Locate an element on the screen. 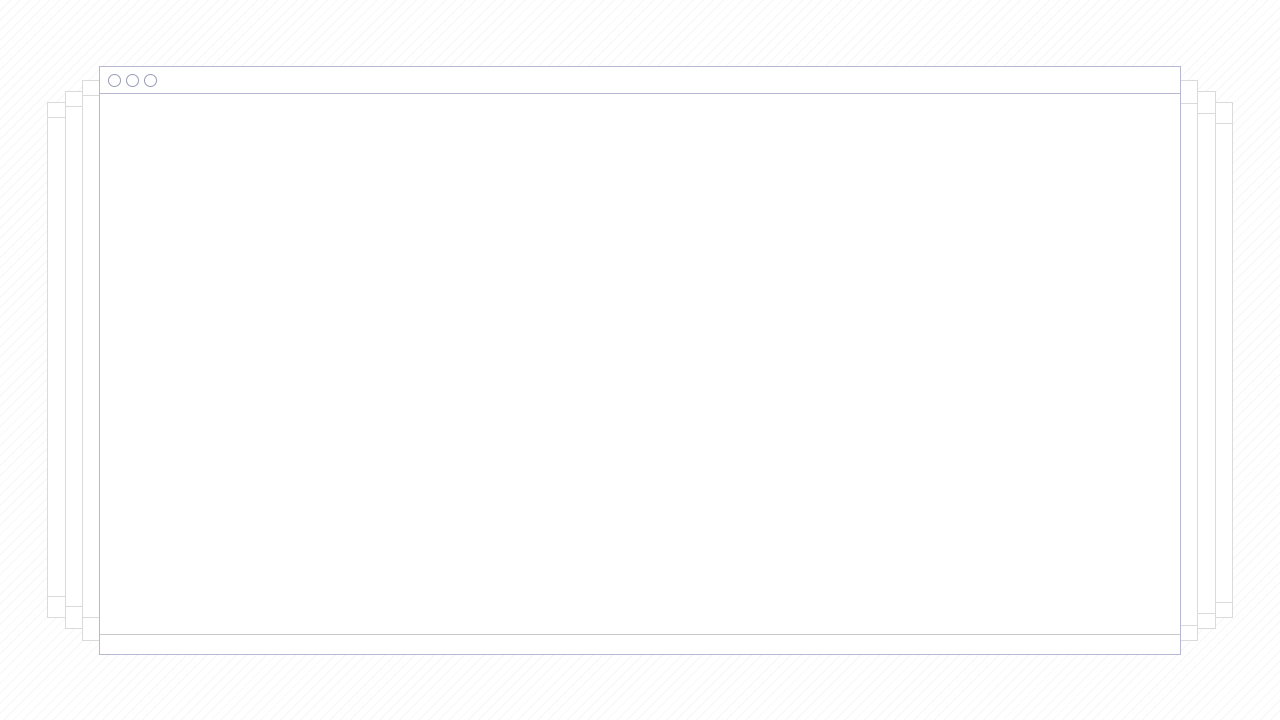  window-status-bar is located at coordinates (640, 644).